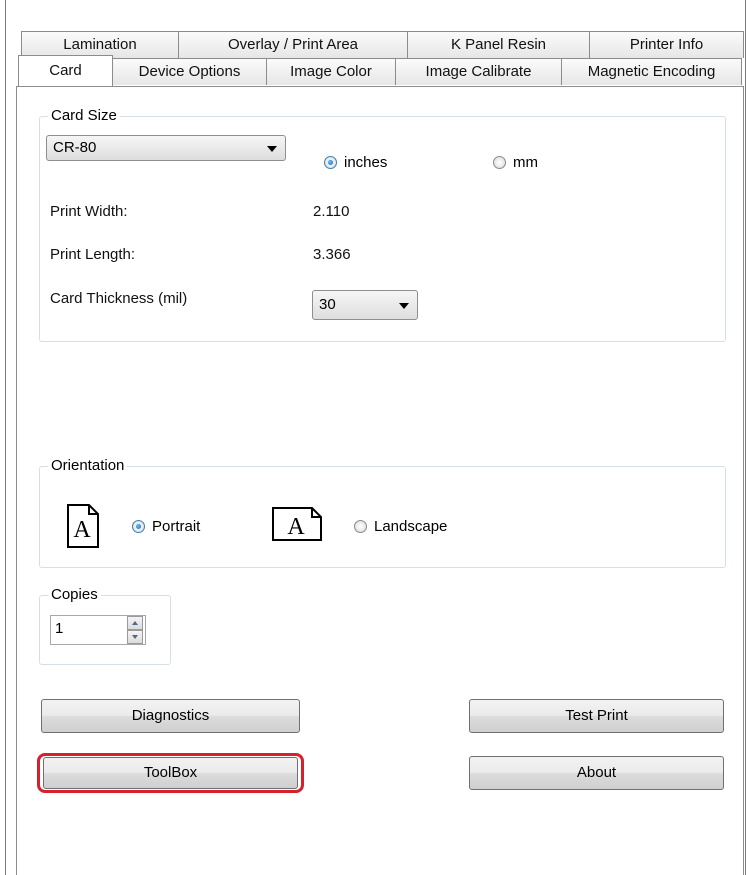 The height and width of the screenshot is (875, 747). I want to click on orientation-legend: Orientation, so click(88, 466).